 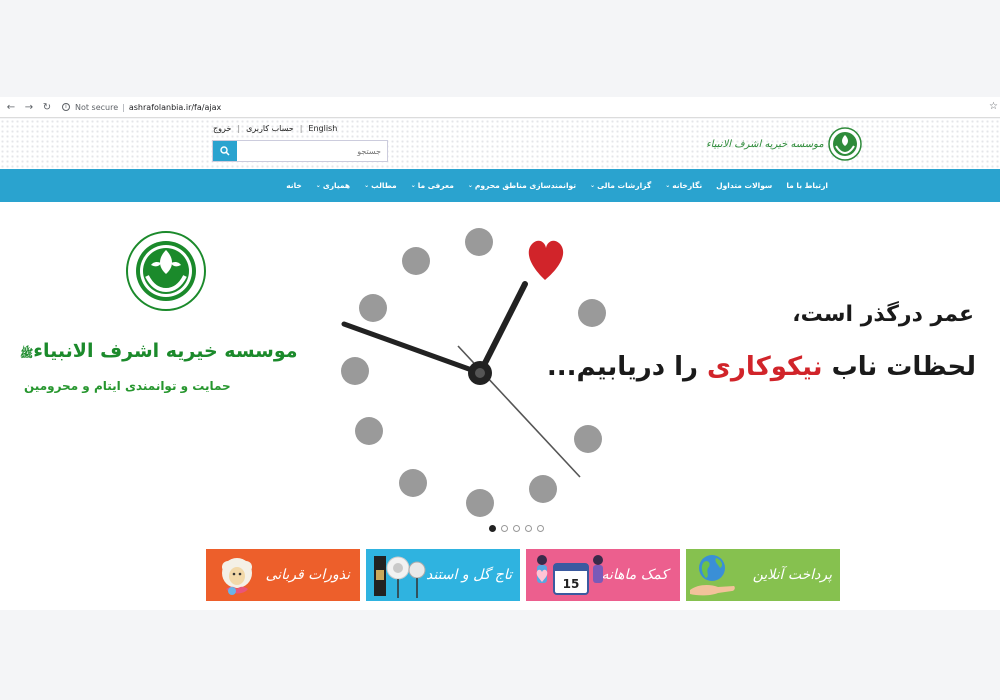 I want to click on search-input, so click(x=312, y=151).